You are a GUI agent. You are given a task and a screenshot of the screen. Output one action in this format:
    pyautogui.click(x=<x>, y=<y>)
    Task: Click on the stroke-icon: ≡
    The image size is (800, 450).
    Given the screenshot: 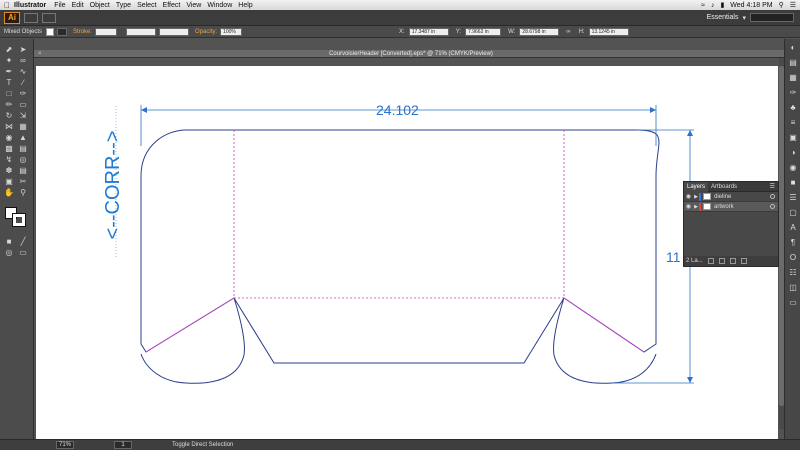 What is the action you would take?
    pyautogui.click(x=793, y=123)
    